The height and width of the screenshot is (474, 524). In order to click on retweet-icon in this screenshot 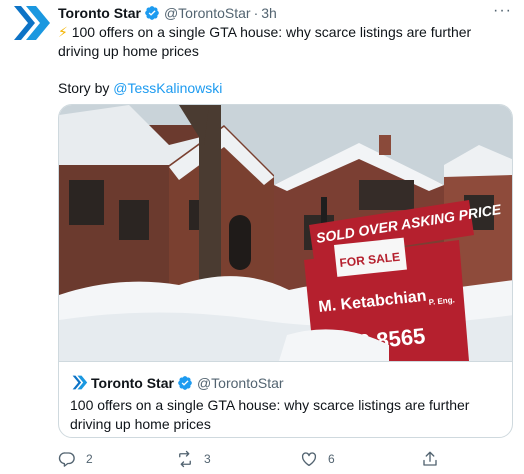, I will do `click(185, 459)`.